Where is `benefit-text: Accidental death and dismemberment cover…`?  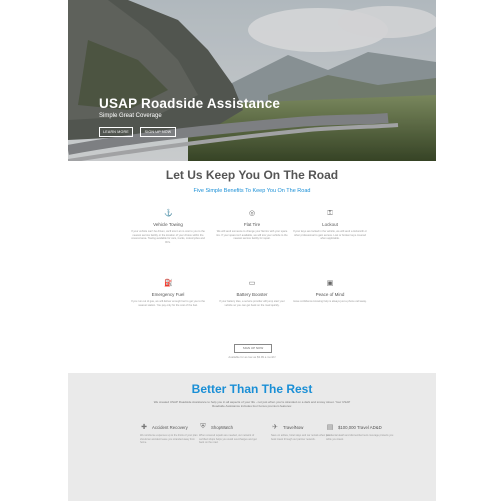
benefit-text: Accidental death and dismemberment cover… is located at coordinates (360, 437).